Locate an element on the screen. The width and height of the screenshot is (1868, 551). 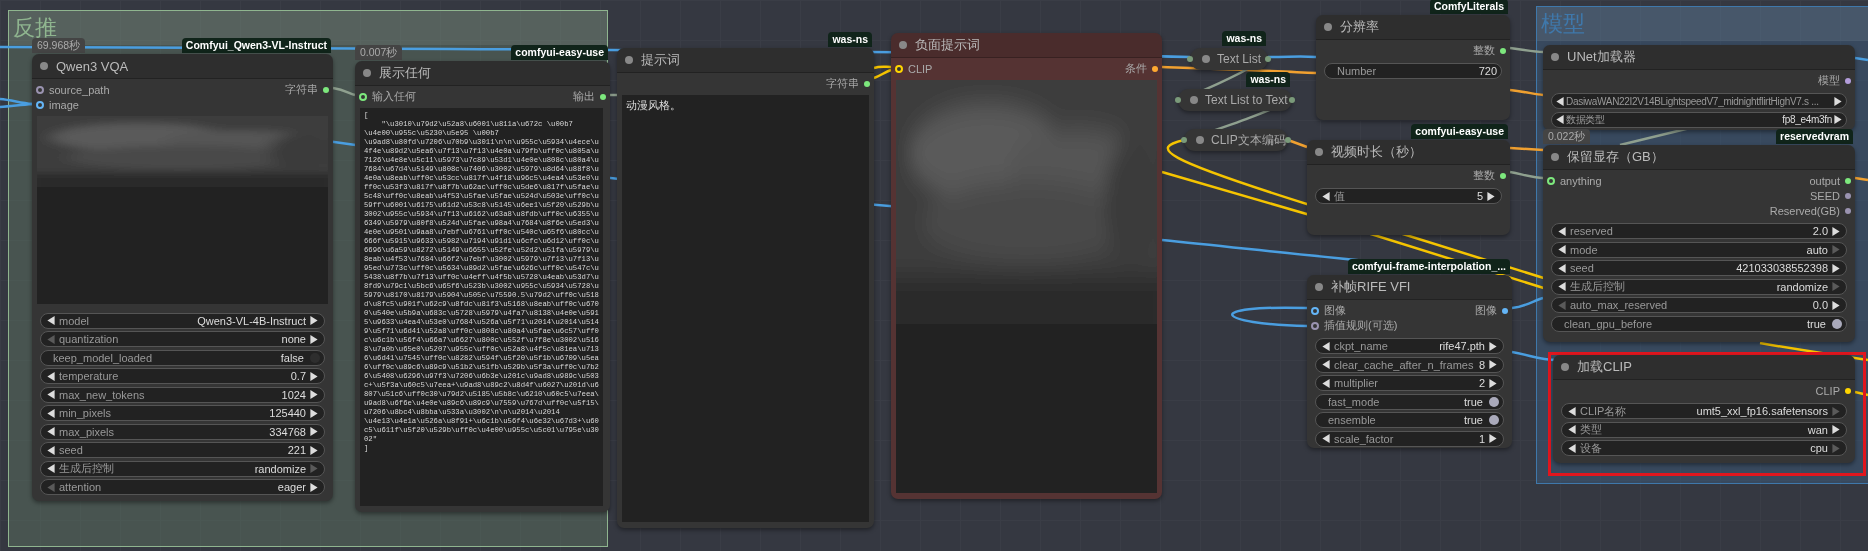
widget-control: quantization none is located at coordinates (182, 339).